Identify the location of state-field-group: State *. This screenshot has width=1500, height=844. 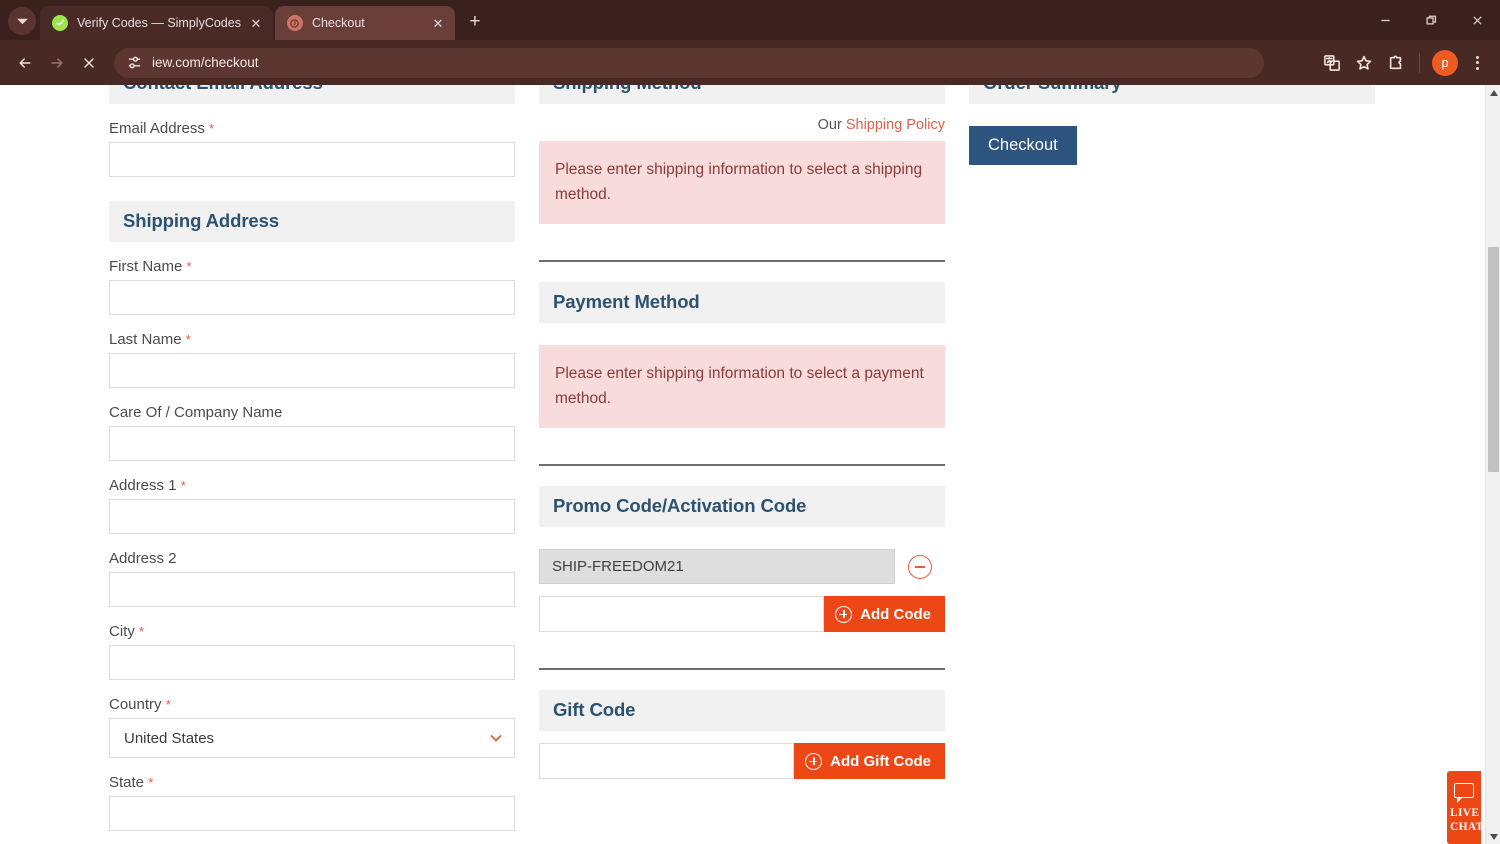
(312, 802).